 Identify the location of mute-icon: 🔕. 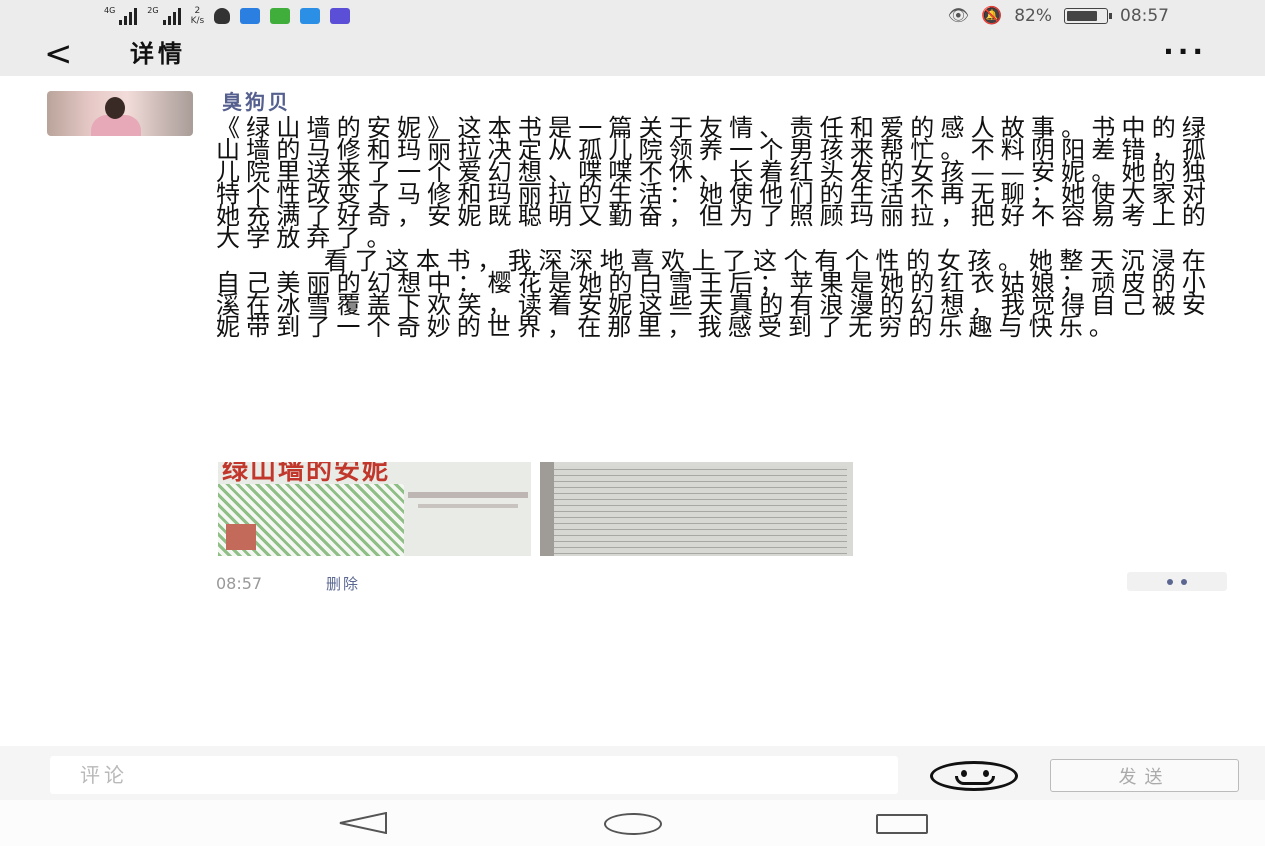
(992, 16).